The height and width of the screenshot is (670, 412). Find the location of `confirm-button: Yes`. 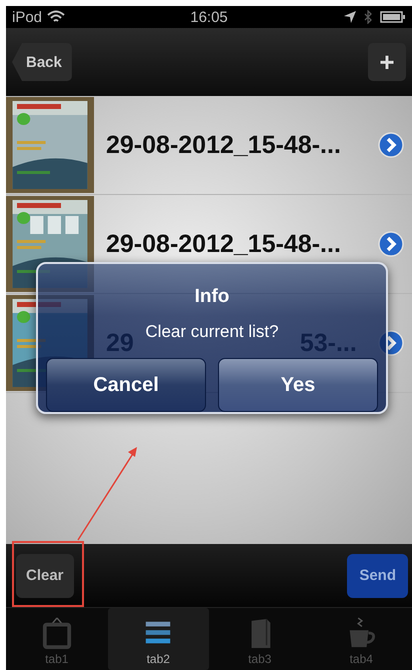

confirm-button: Yes is located at coordinates (298, 385).